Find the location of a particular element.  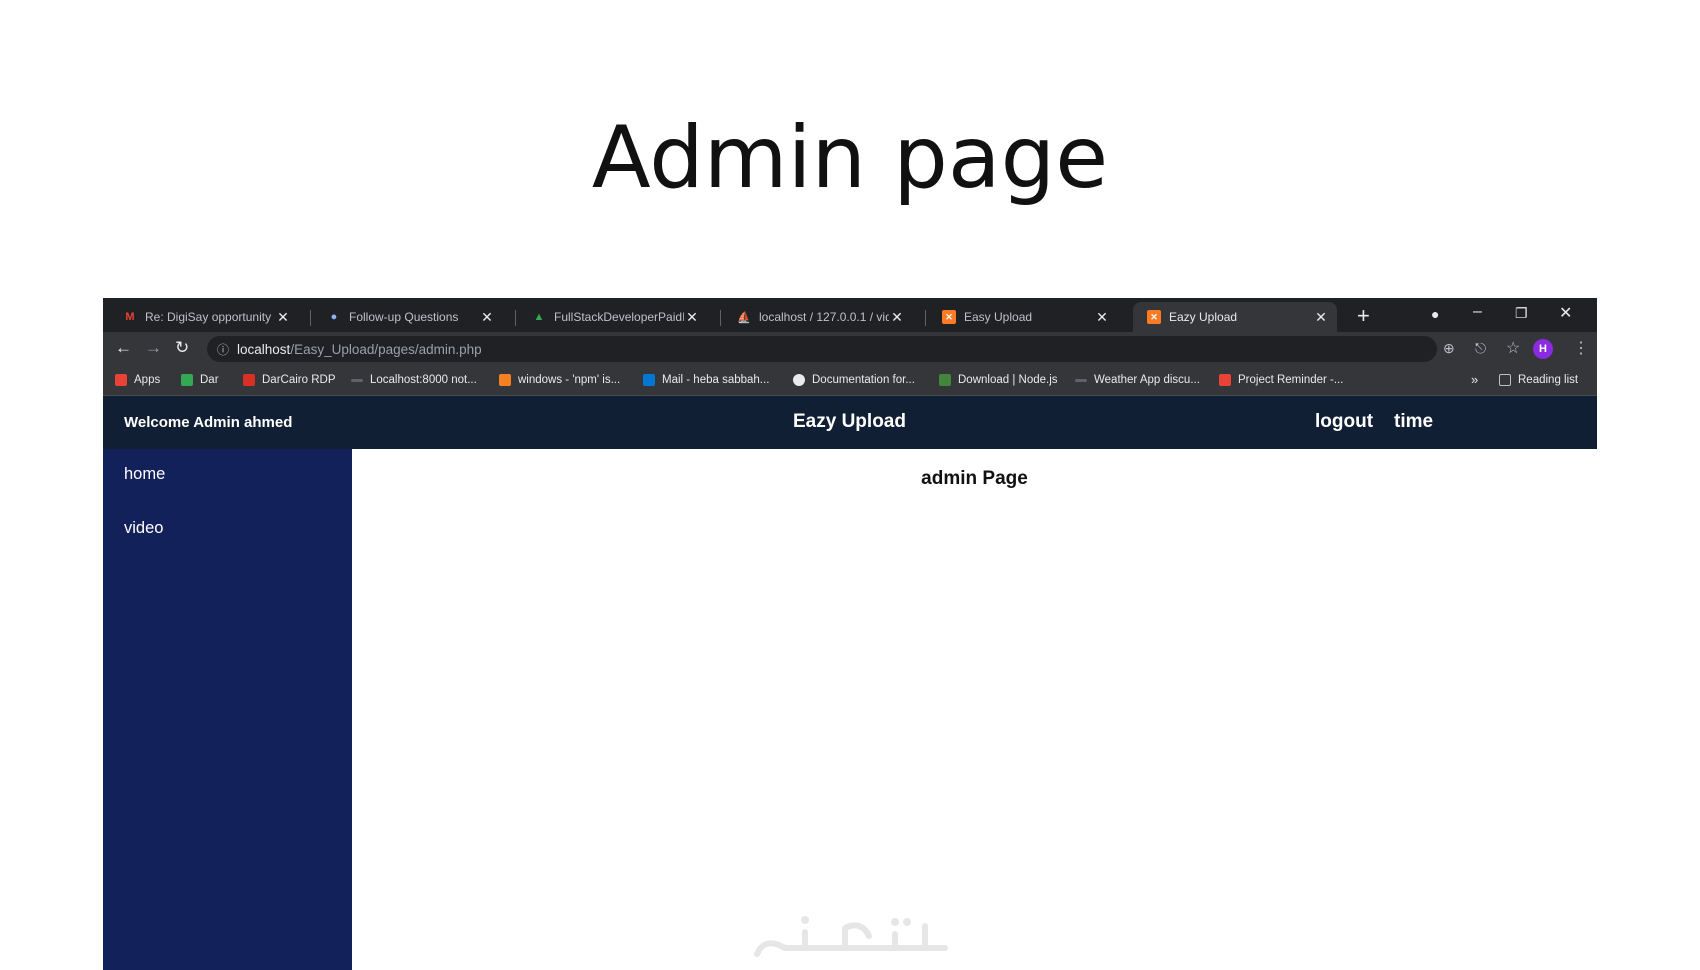

sidebar-item-video: video is located at coordinates (143, 528).